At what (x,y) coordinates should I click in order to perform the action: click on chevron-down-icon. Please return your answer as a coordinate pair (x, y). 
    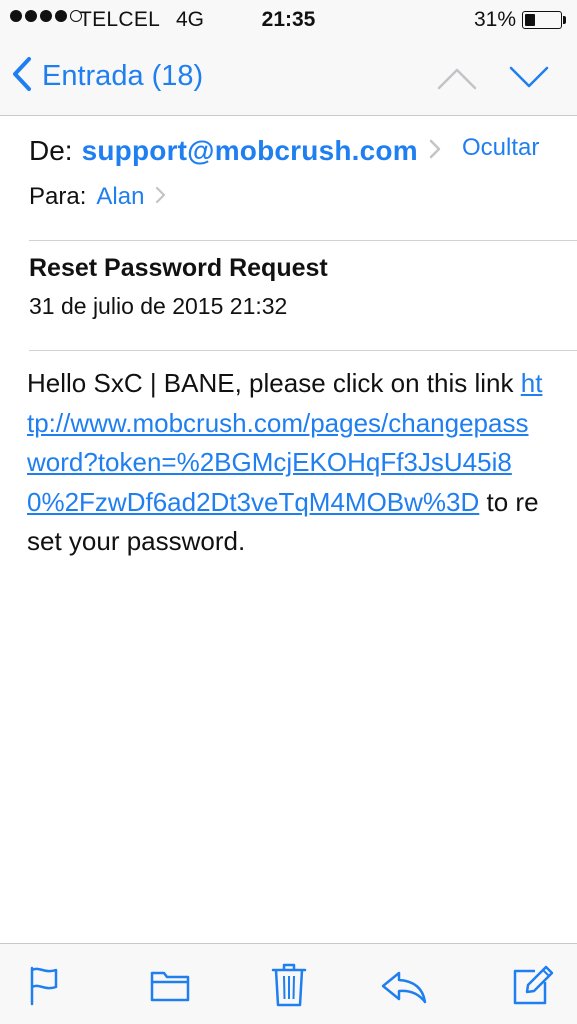
    Looking at the image, I should click on (529, 84).